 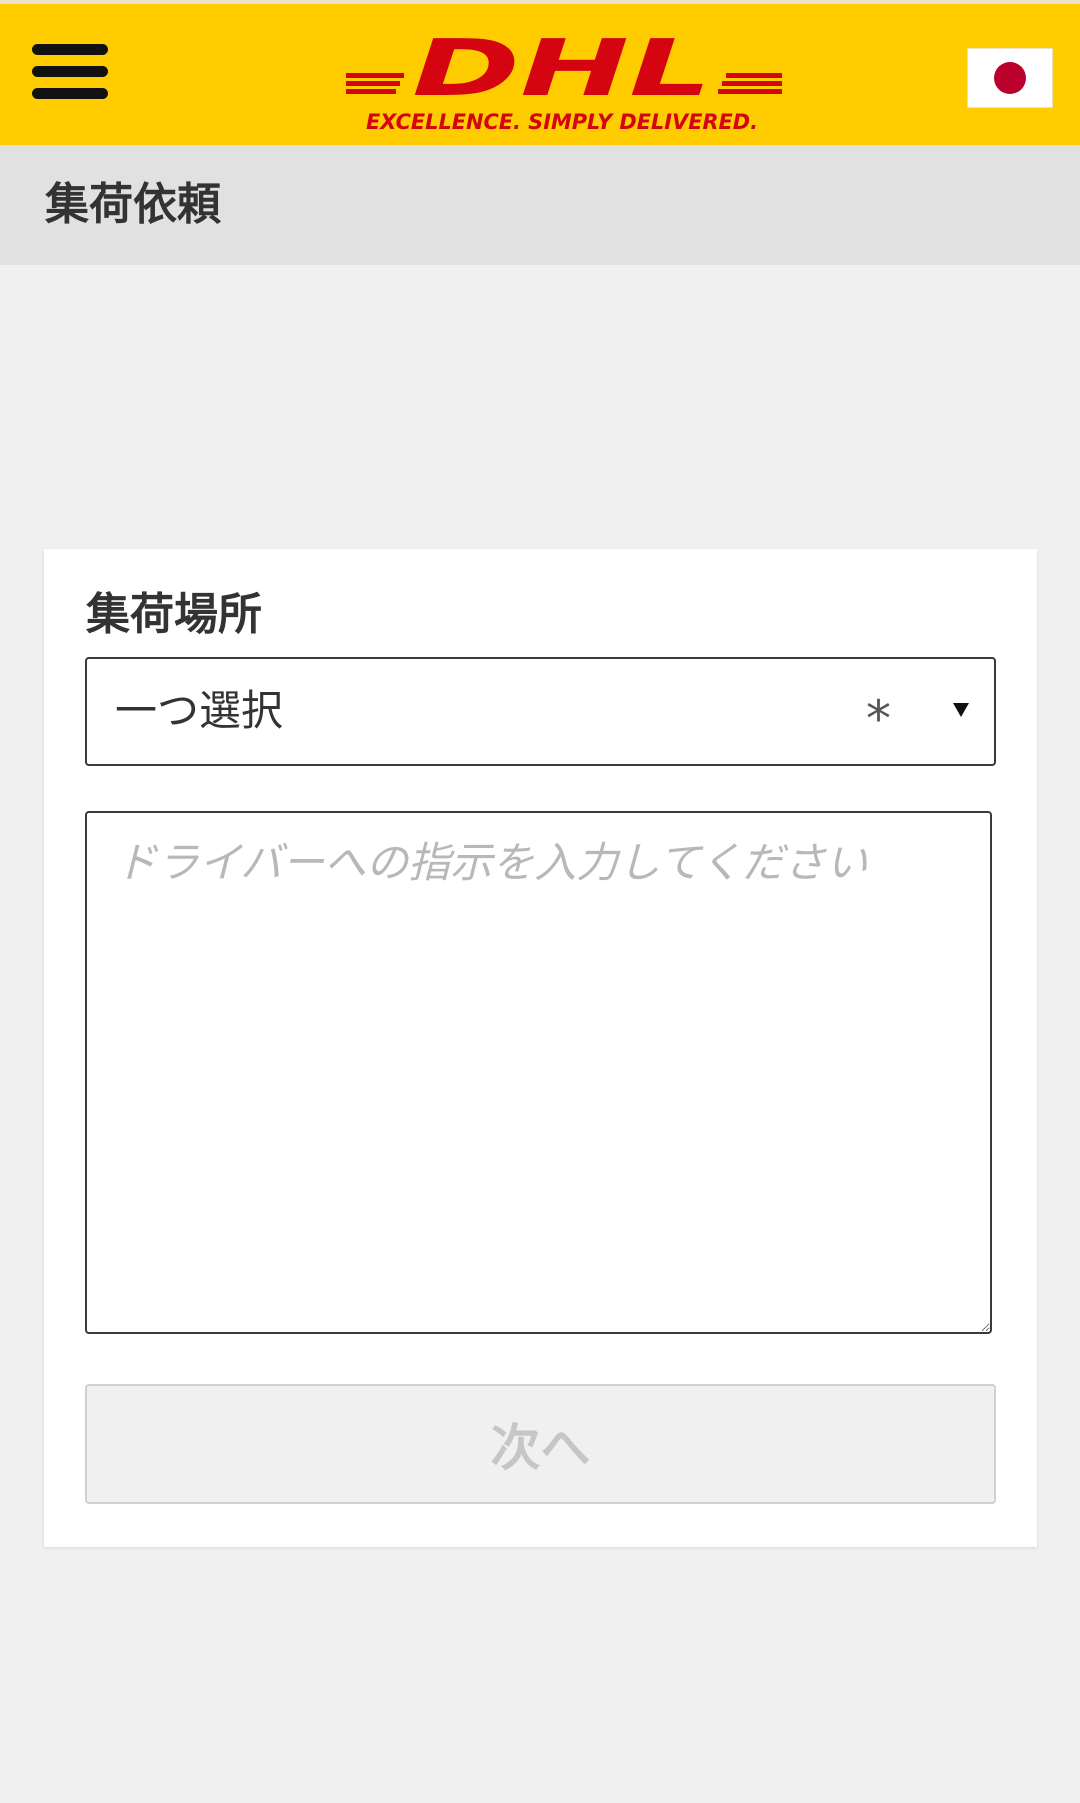 I want to click on page-title-bar: 集荷依頼, so click(x=540, y=205).